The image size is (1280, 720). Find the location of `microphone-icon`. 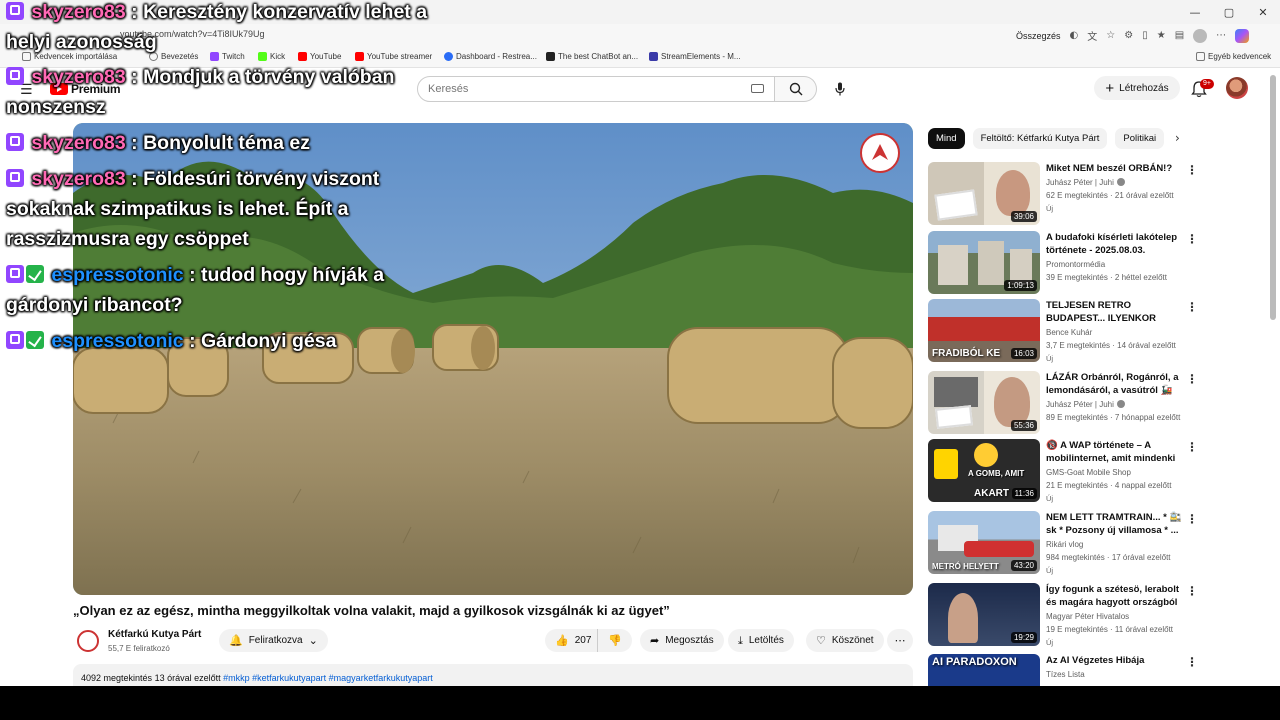

microphone-icon is located at coordinates (840, 89).